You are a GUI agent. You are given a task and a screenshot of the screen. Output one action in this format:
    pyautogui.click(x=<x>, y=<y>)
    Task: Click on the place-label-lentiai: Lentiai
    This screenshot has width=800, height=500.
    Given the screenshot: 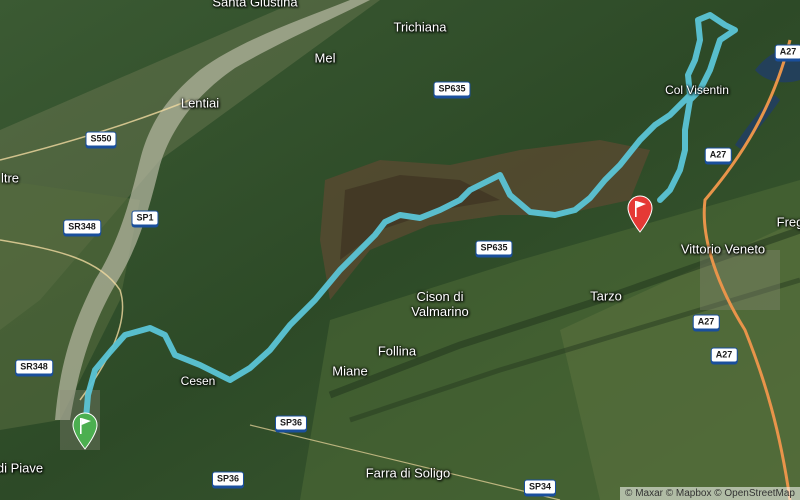 What is the action you would take?
    pyautogui.click(x=200, y=103)
    